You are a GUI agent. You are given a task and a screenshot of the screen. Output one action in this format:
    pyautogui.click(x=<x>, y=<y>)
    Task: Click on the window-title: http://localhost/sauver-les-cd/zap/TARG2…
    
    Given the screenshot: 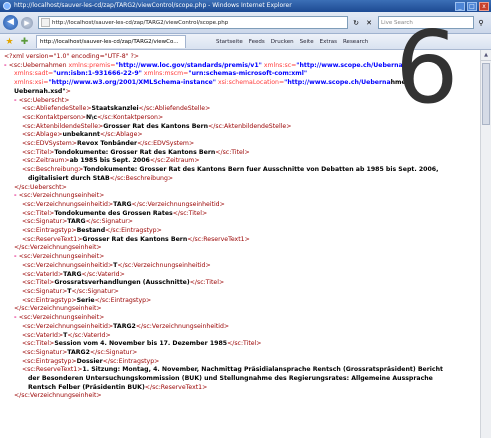 What is the action you would take?
    pyautogui.click(x=153, y=5)
    